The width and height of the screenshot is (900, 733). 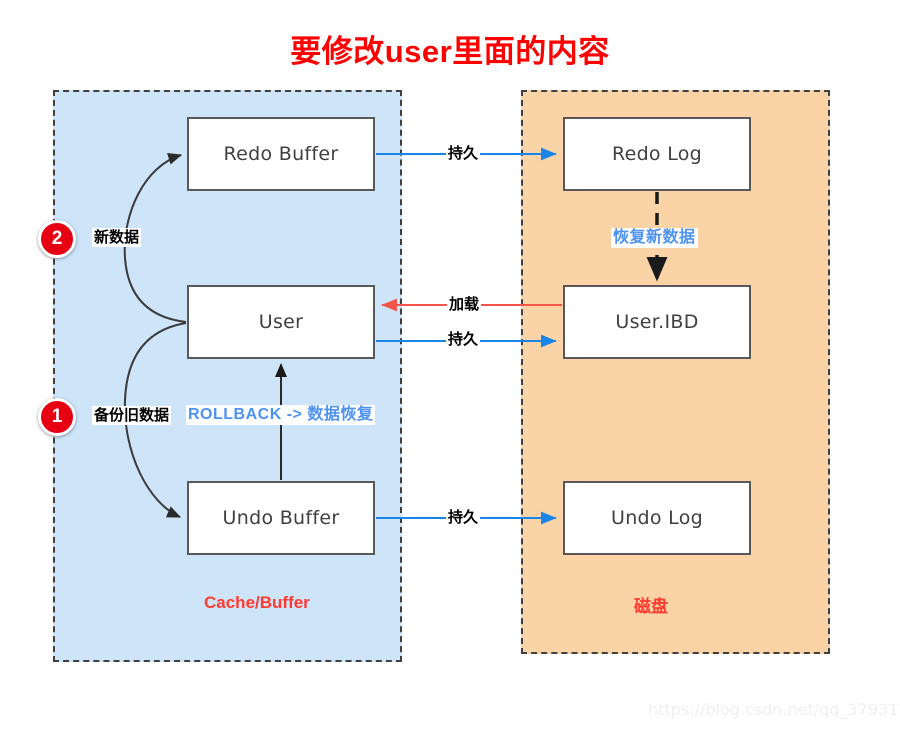 I want to click on box-undo-log-label: Undo Log, so click(x=656, y=518).